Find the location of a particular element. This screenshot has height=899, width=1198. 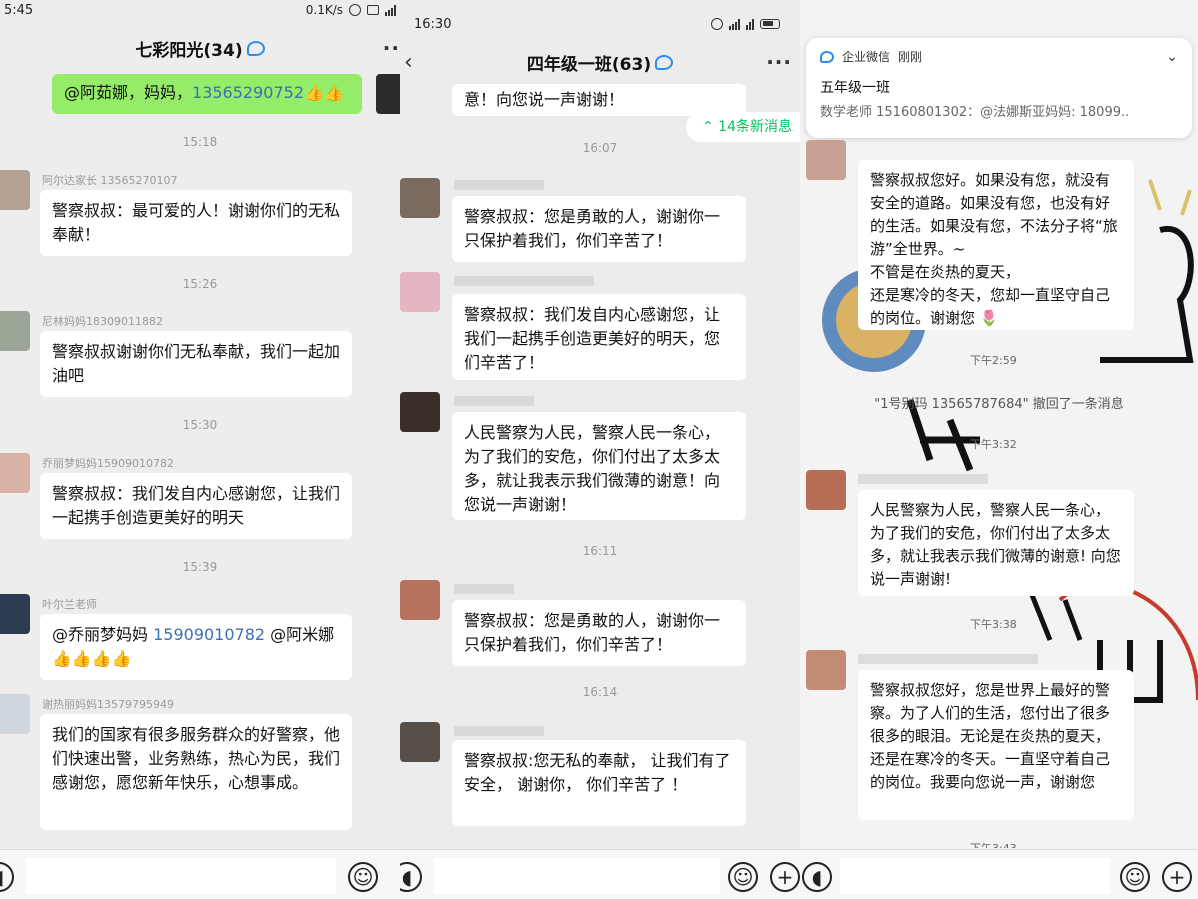

chat-title-bar: ‹ 四年级一班(63) ··· is located at coordinates (600, 62).